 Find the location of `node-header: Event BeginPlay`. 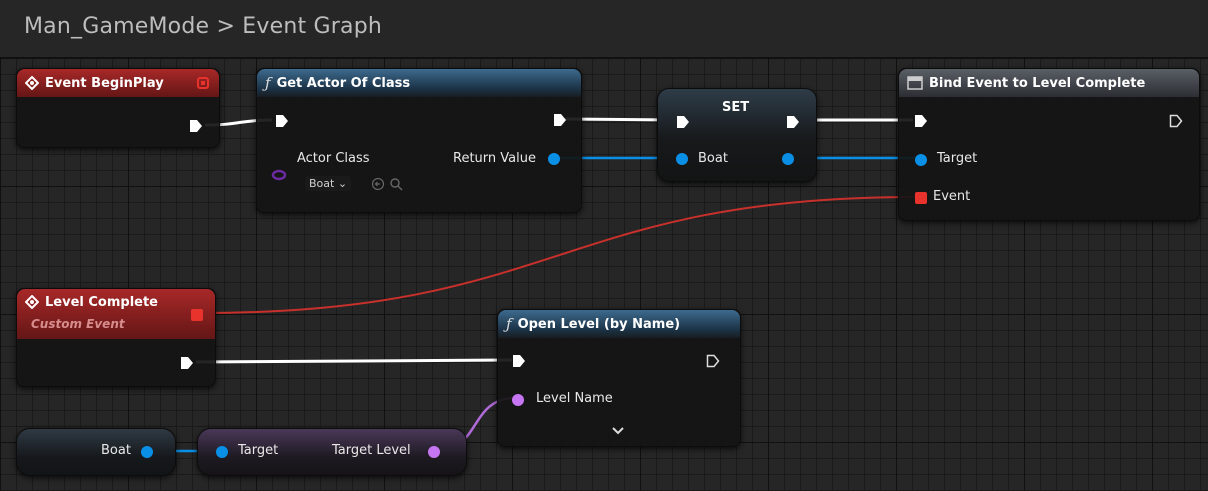

node-header: Event BeginPlay is located at coordinates (118, 83).